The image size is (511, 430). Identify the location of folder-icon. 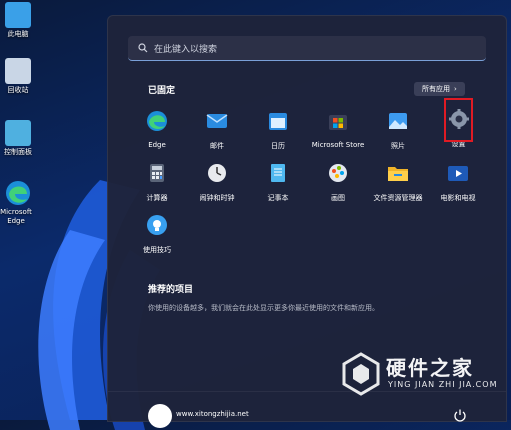
(398, 174).